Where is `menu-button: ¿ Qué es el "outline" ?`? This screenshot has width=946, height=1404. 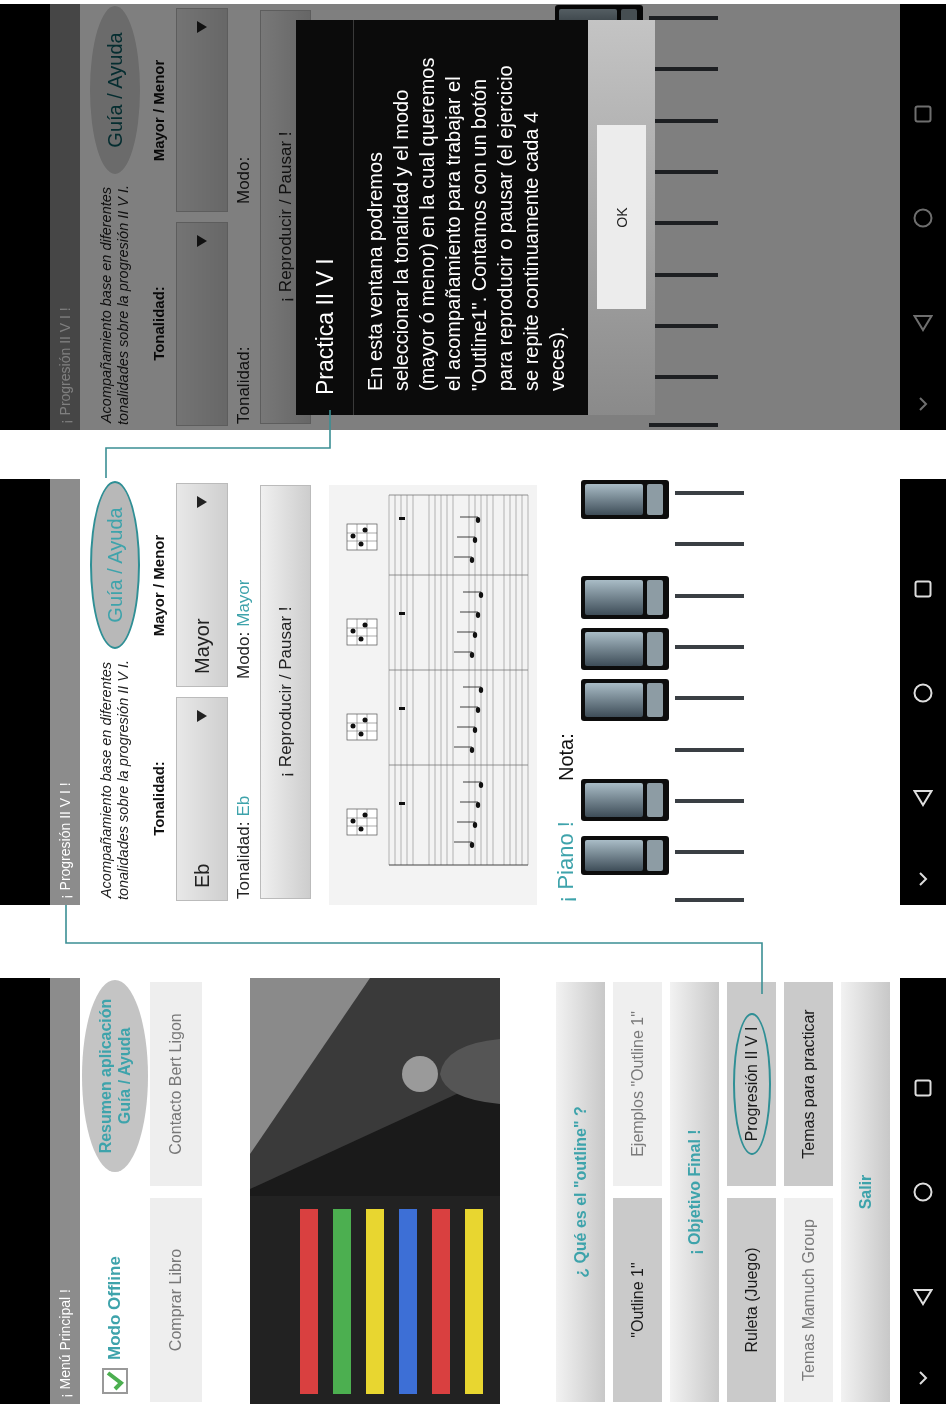 menu-button: ¿ Qué es el "outline" ? is located at coordinates (580, 1192).